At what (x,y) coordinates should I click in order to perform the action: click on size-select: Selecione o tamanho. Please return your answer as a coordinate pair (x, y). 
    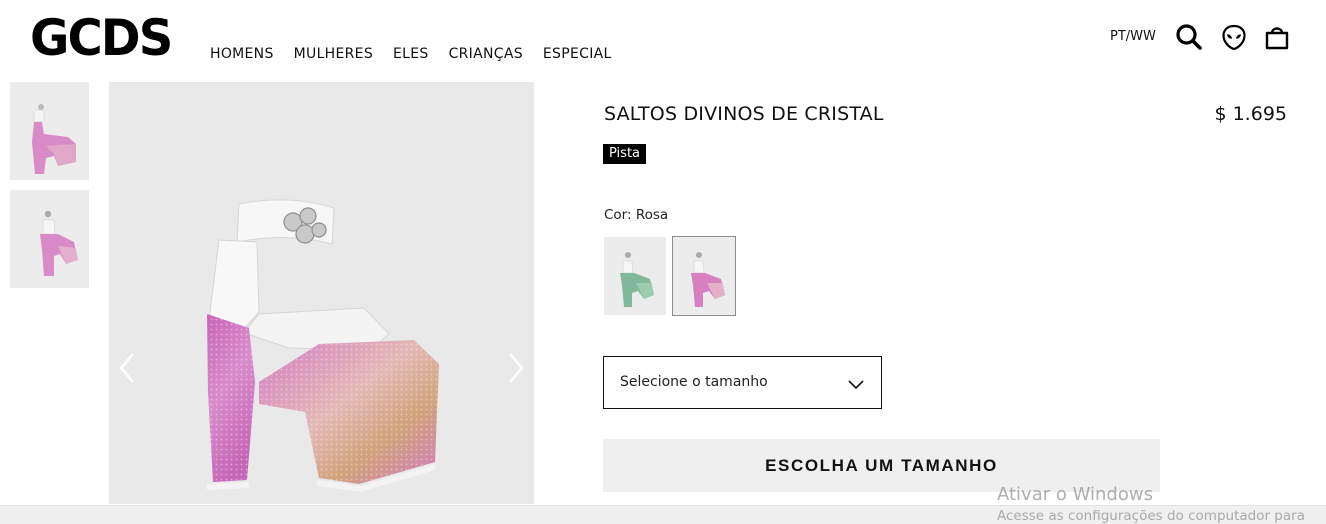
    Looking at the image, I should click on (742, 382).